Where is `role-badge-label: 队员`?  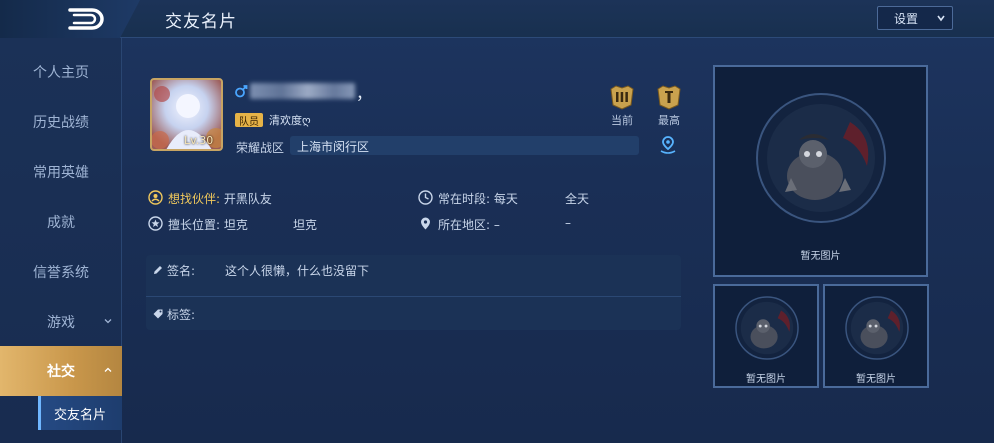 role-badge-label: 队员 is located at coordinates (249, 122).